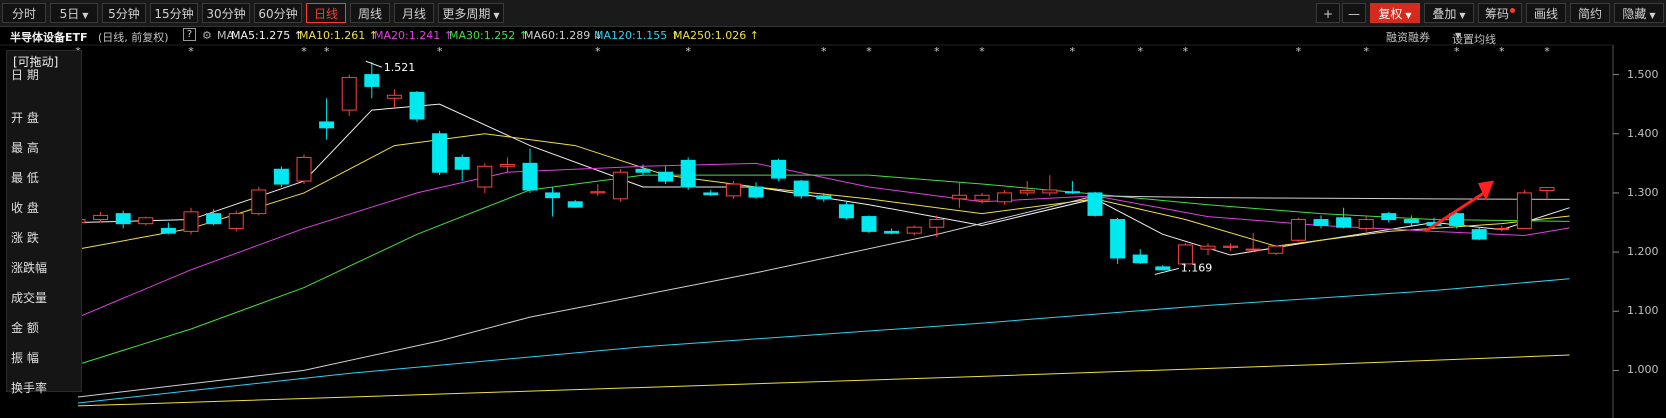 This screenshot has height=418, width=1666. I want to click on price-tick-label: 1.400, so click(1643, 133).